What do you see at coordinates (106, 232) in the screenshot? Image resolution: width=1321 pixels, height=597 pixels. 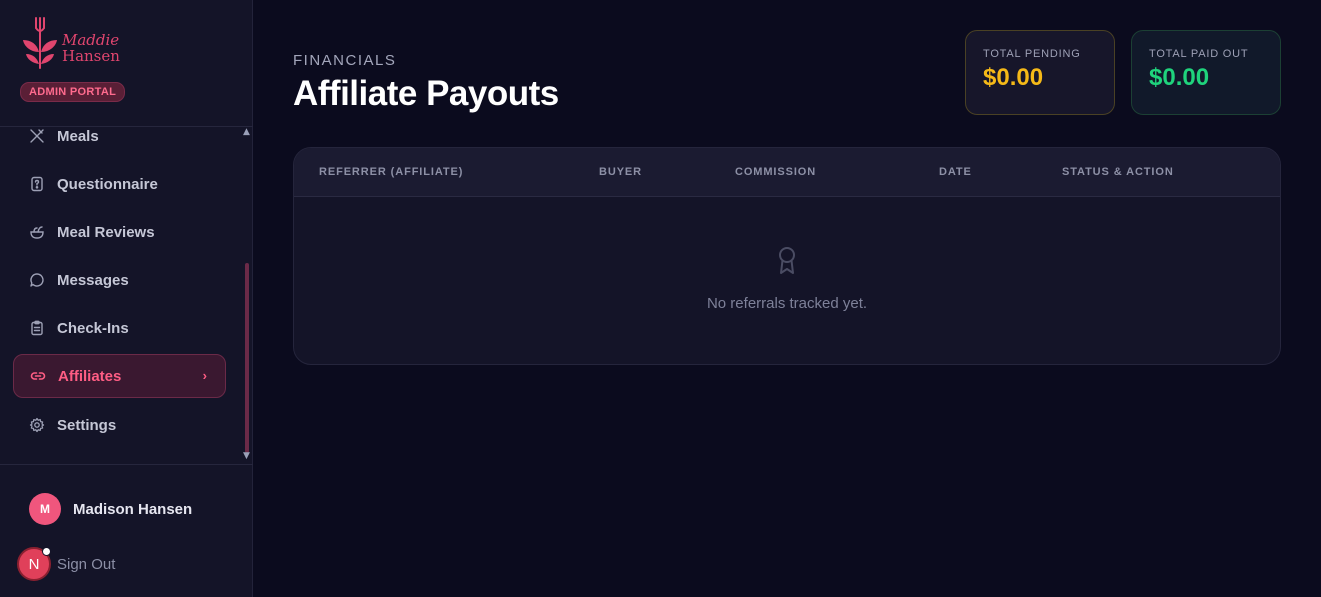 I see `sidebar-item-label: Meal Reviews` at bounding box center [106, 232].